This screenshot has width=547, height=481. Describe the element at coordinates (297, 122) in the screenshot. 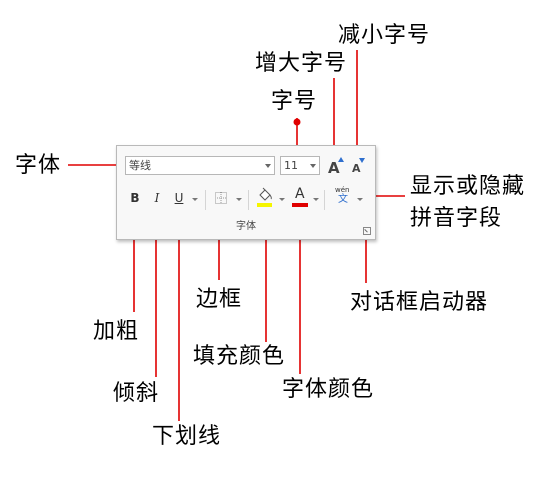

I see `dot-font-size` at that location.